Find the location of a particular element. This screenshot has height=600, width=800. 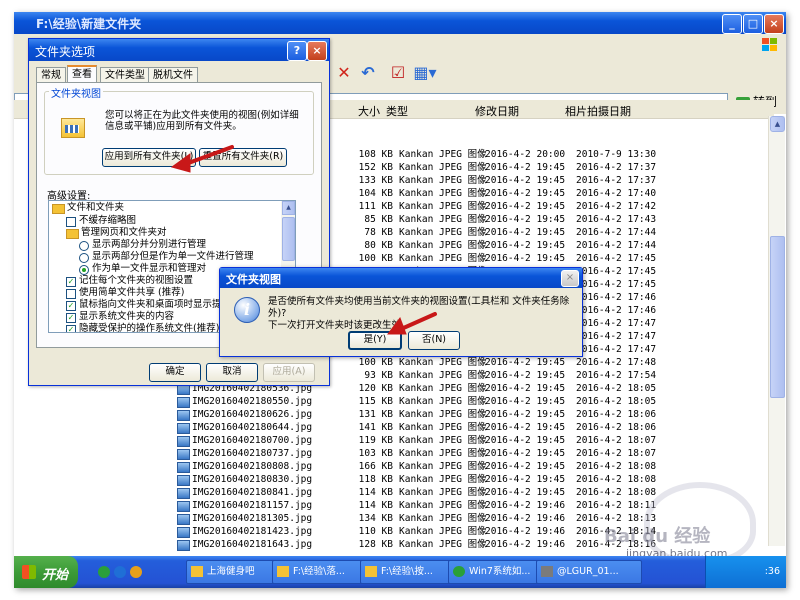

cancel-button: 取消 is located at coordinates (232, 372).